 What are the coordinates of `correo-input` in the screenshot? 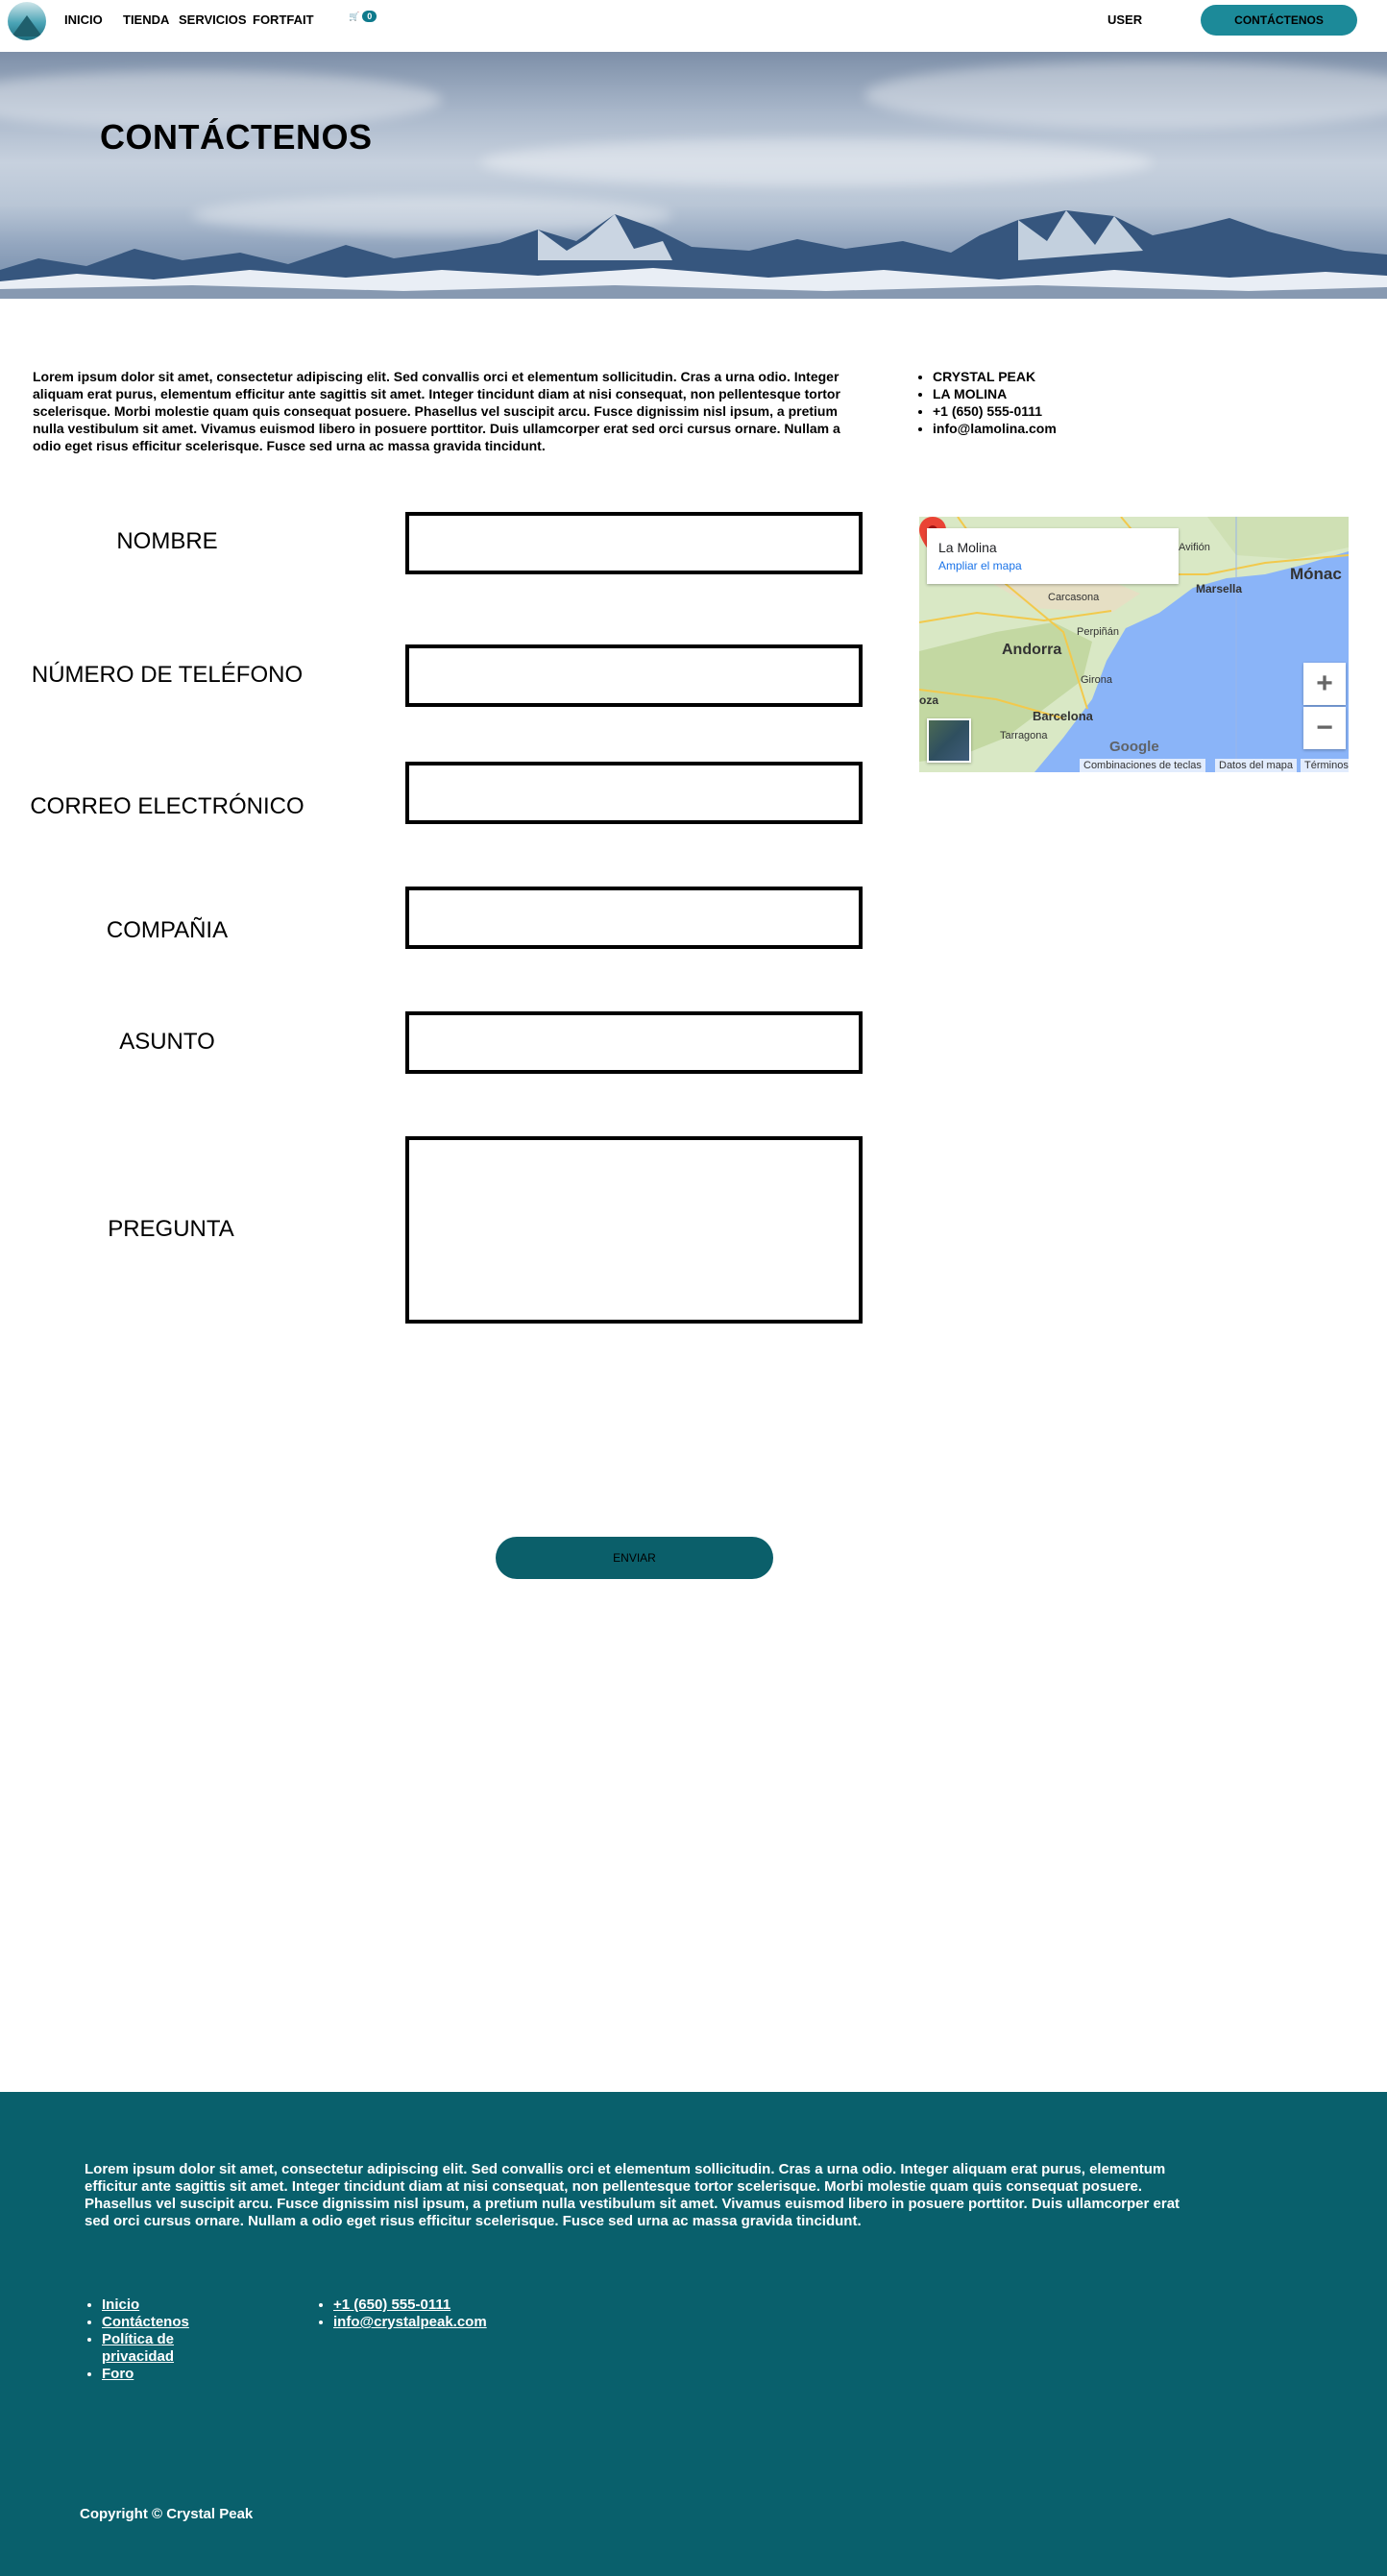 It's located at (634, 793).